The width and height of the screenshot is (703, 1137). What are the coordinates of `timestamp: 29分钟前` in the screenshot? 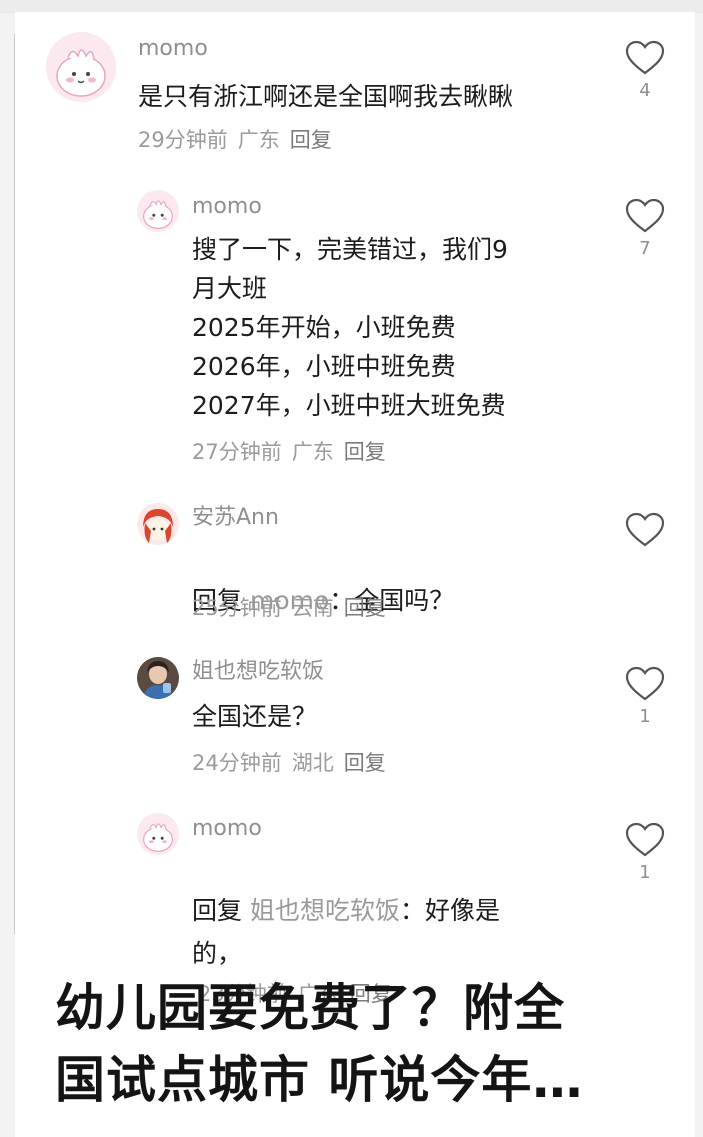 It's located at (183, 140).